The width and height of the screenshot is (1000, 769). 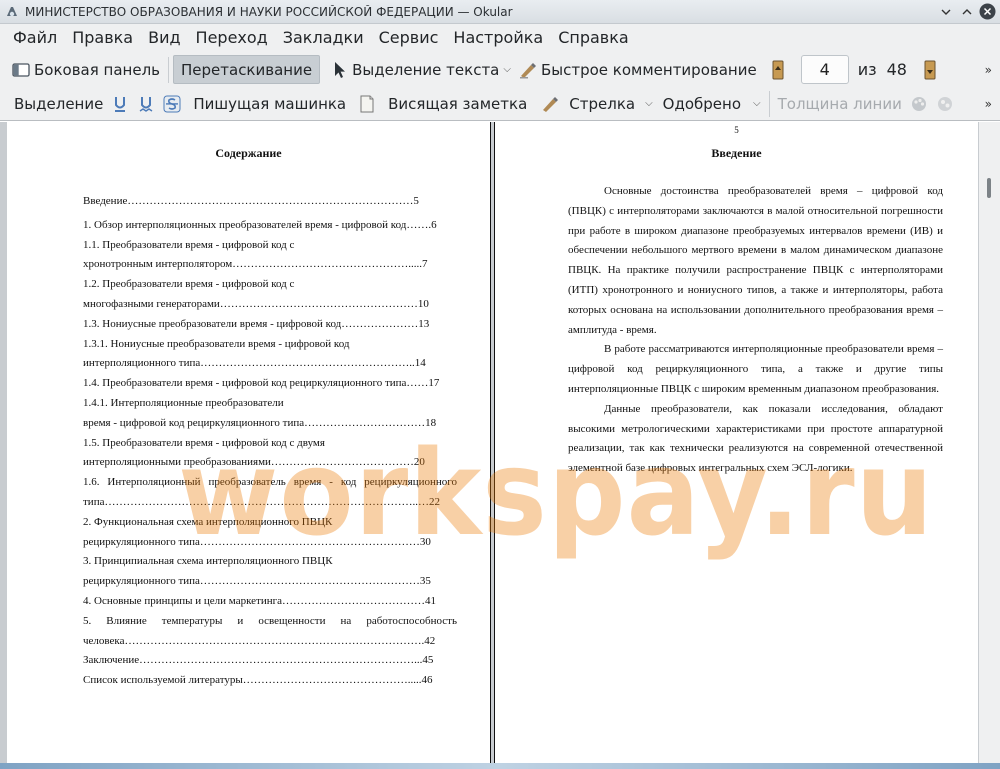 I want to click on menu-file: Файл, so click(x=32, y=38).